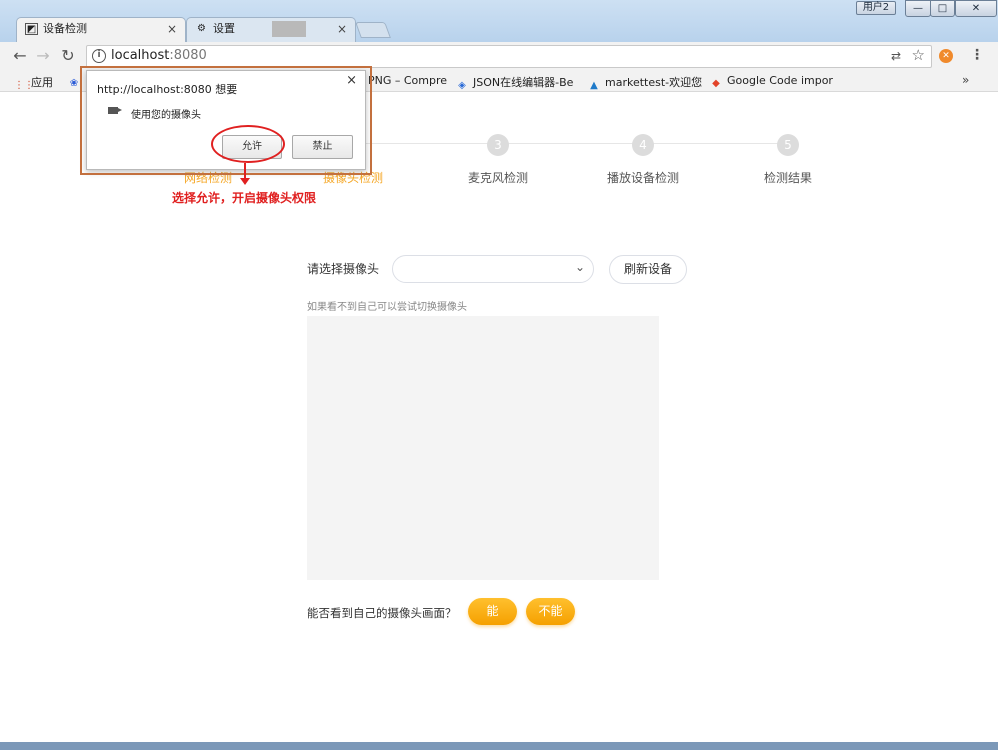  What do you see at coordinates (643, 160) in the screenshot?
I see `step-playback: 4 播放设备检测` at bounding box center [643, 160].